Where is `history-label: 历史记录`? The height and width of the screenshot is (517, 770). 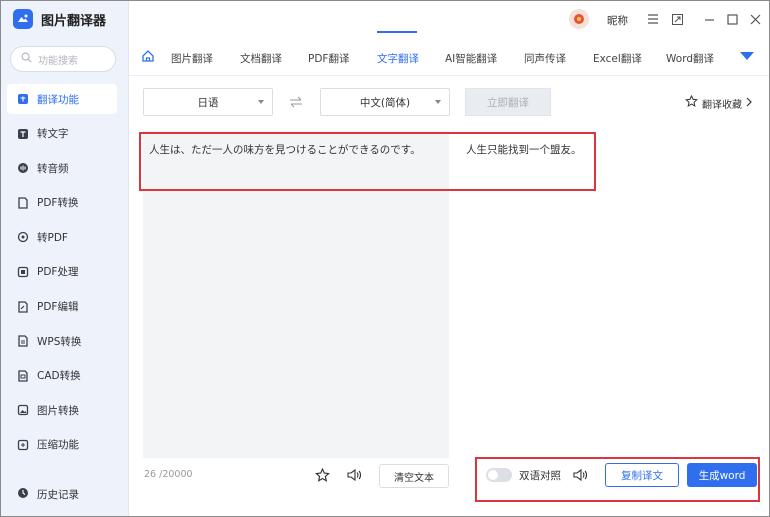
history-label: 历史记录 is located at coordinates (58, 495).